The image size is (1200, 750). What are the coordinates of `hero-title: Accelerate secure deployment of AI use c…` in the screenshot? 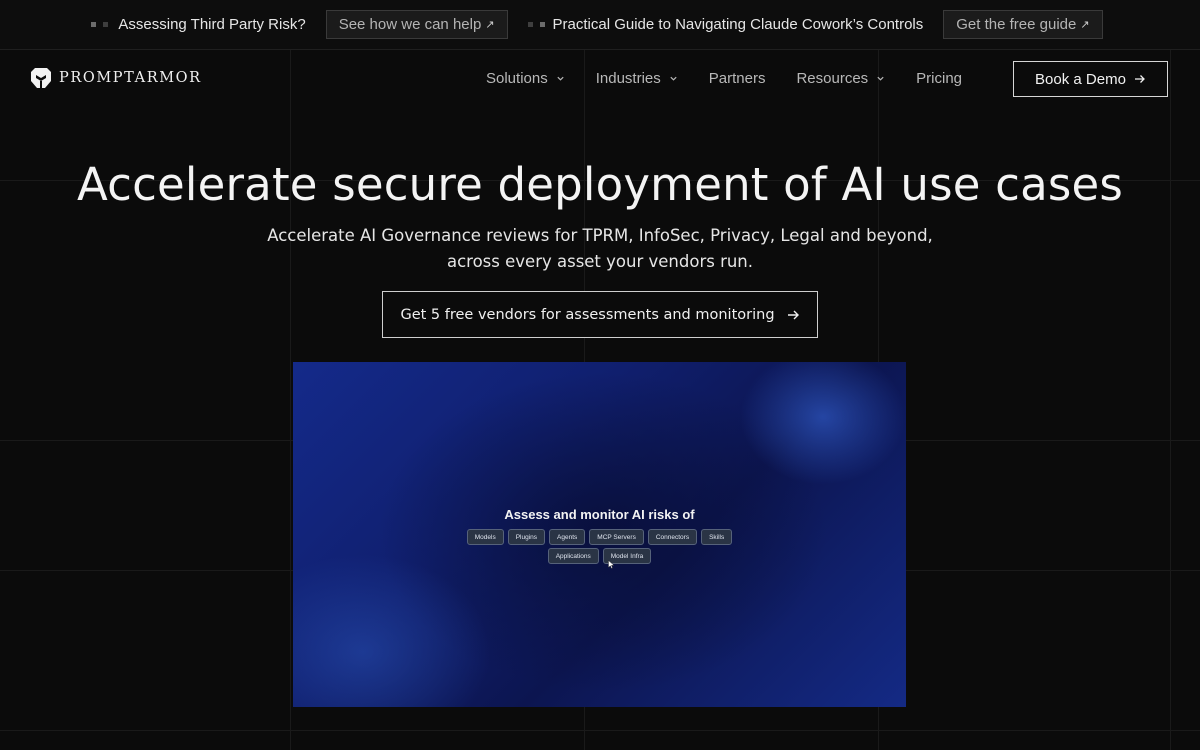 It's located at (600, 184).